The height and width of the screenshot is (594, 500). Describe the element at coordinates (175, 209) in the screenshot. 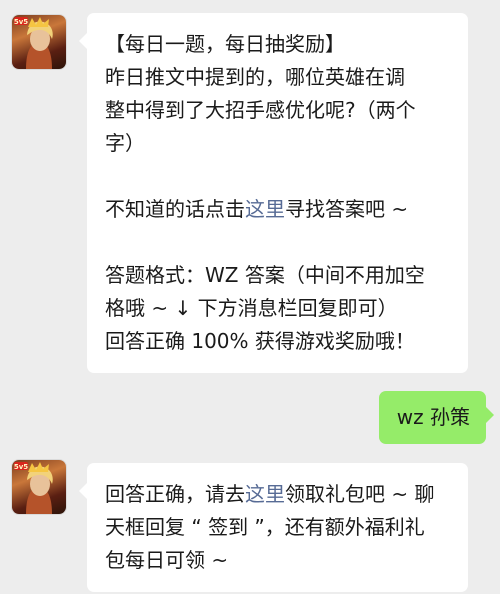

I see `message-text: 不知道的话点击` at that location.